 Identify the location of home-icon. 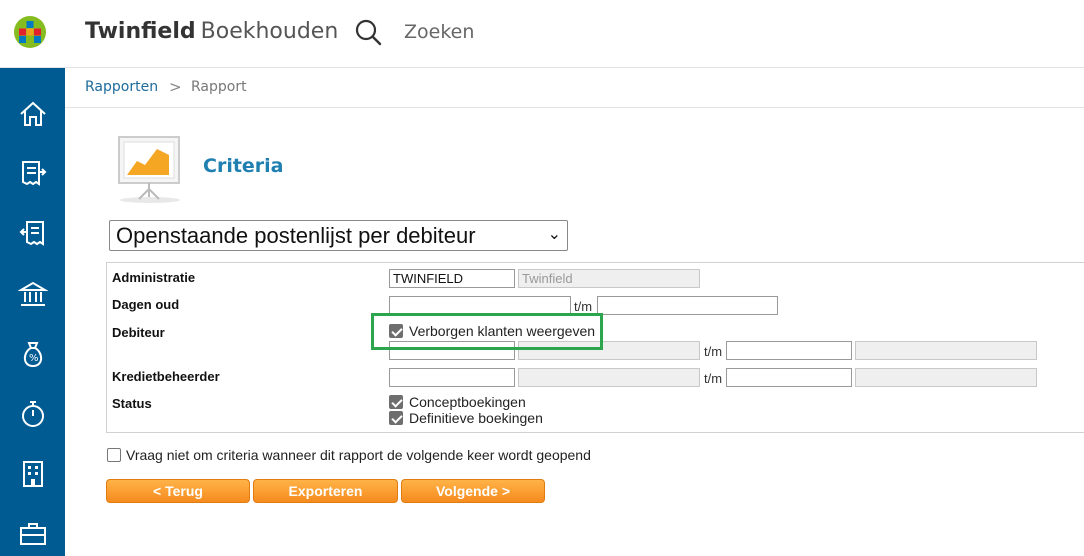
(32, 113).